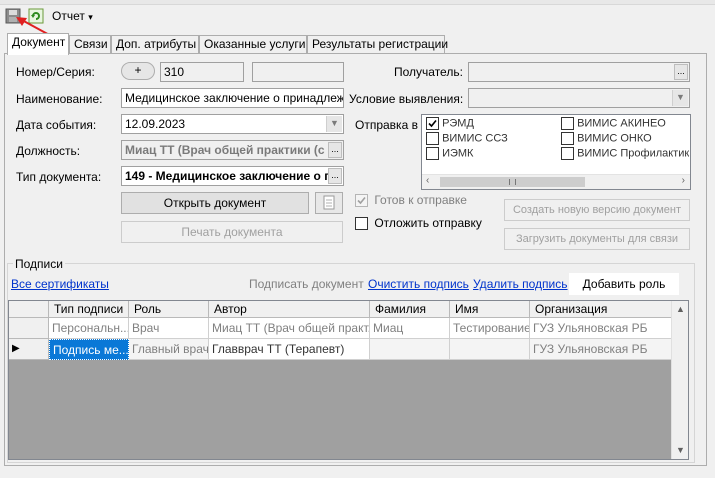 Image resolution: width=715 pixels, height=478 pixels. Describe the element at coordinates (567, 123) in the screenshot. I see `vimis-akineo-checkbox` at that location.